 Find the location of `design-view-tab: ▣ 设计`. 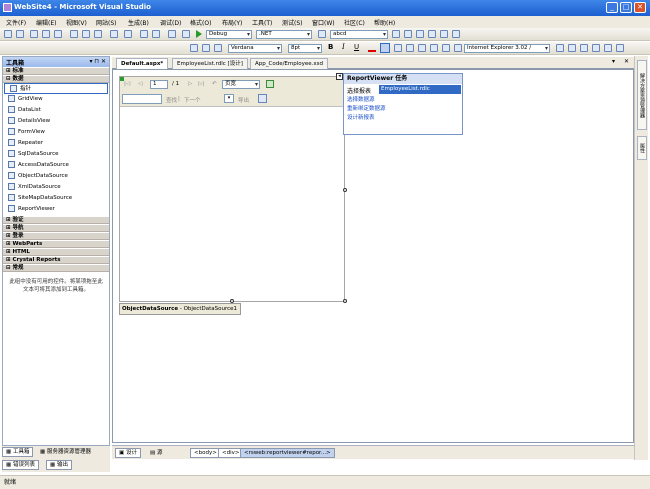

design-view-tab: ▣ 设计 is located at coordinates (128, 453).